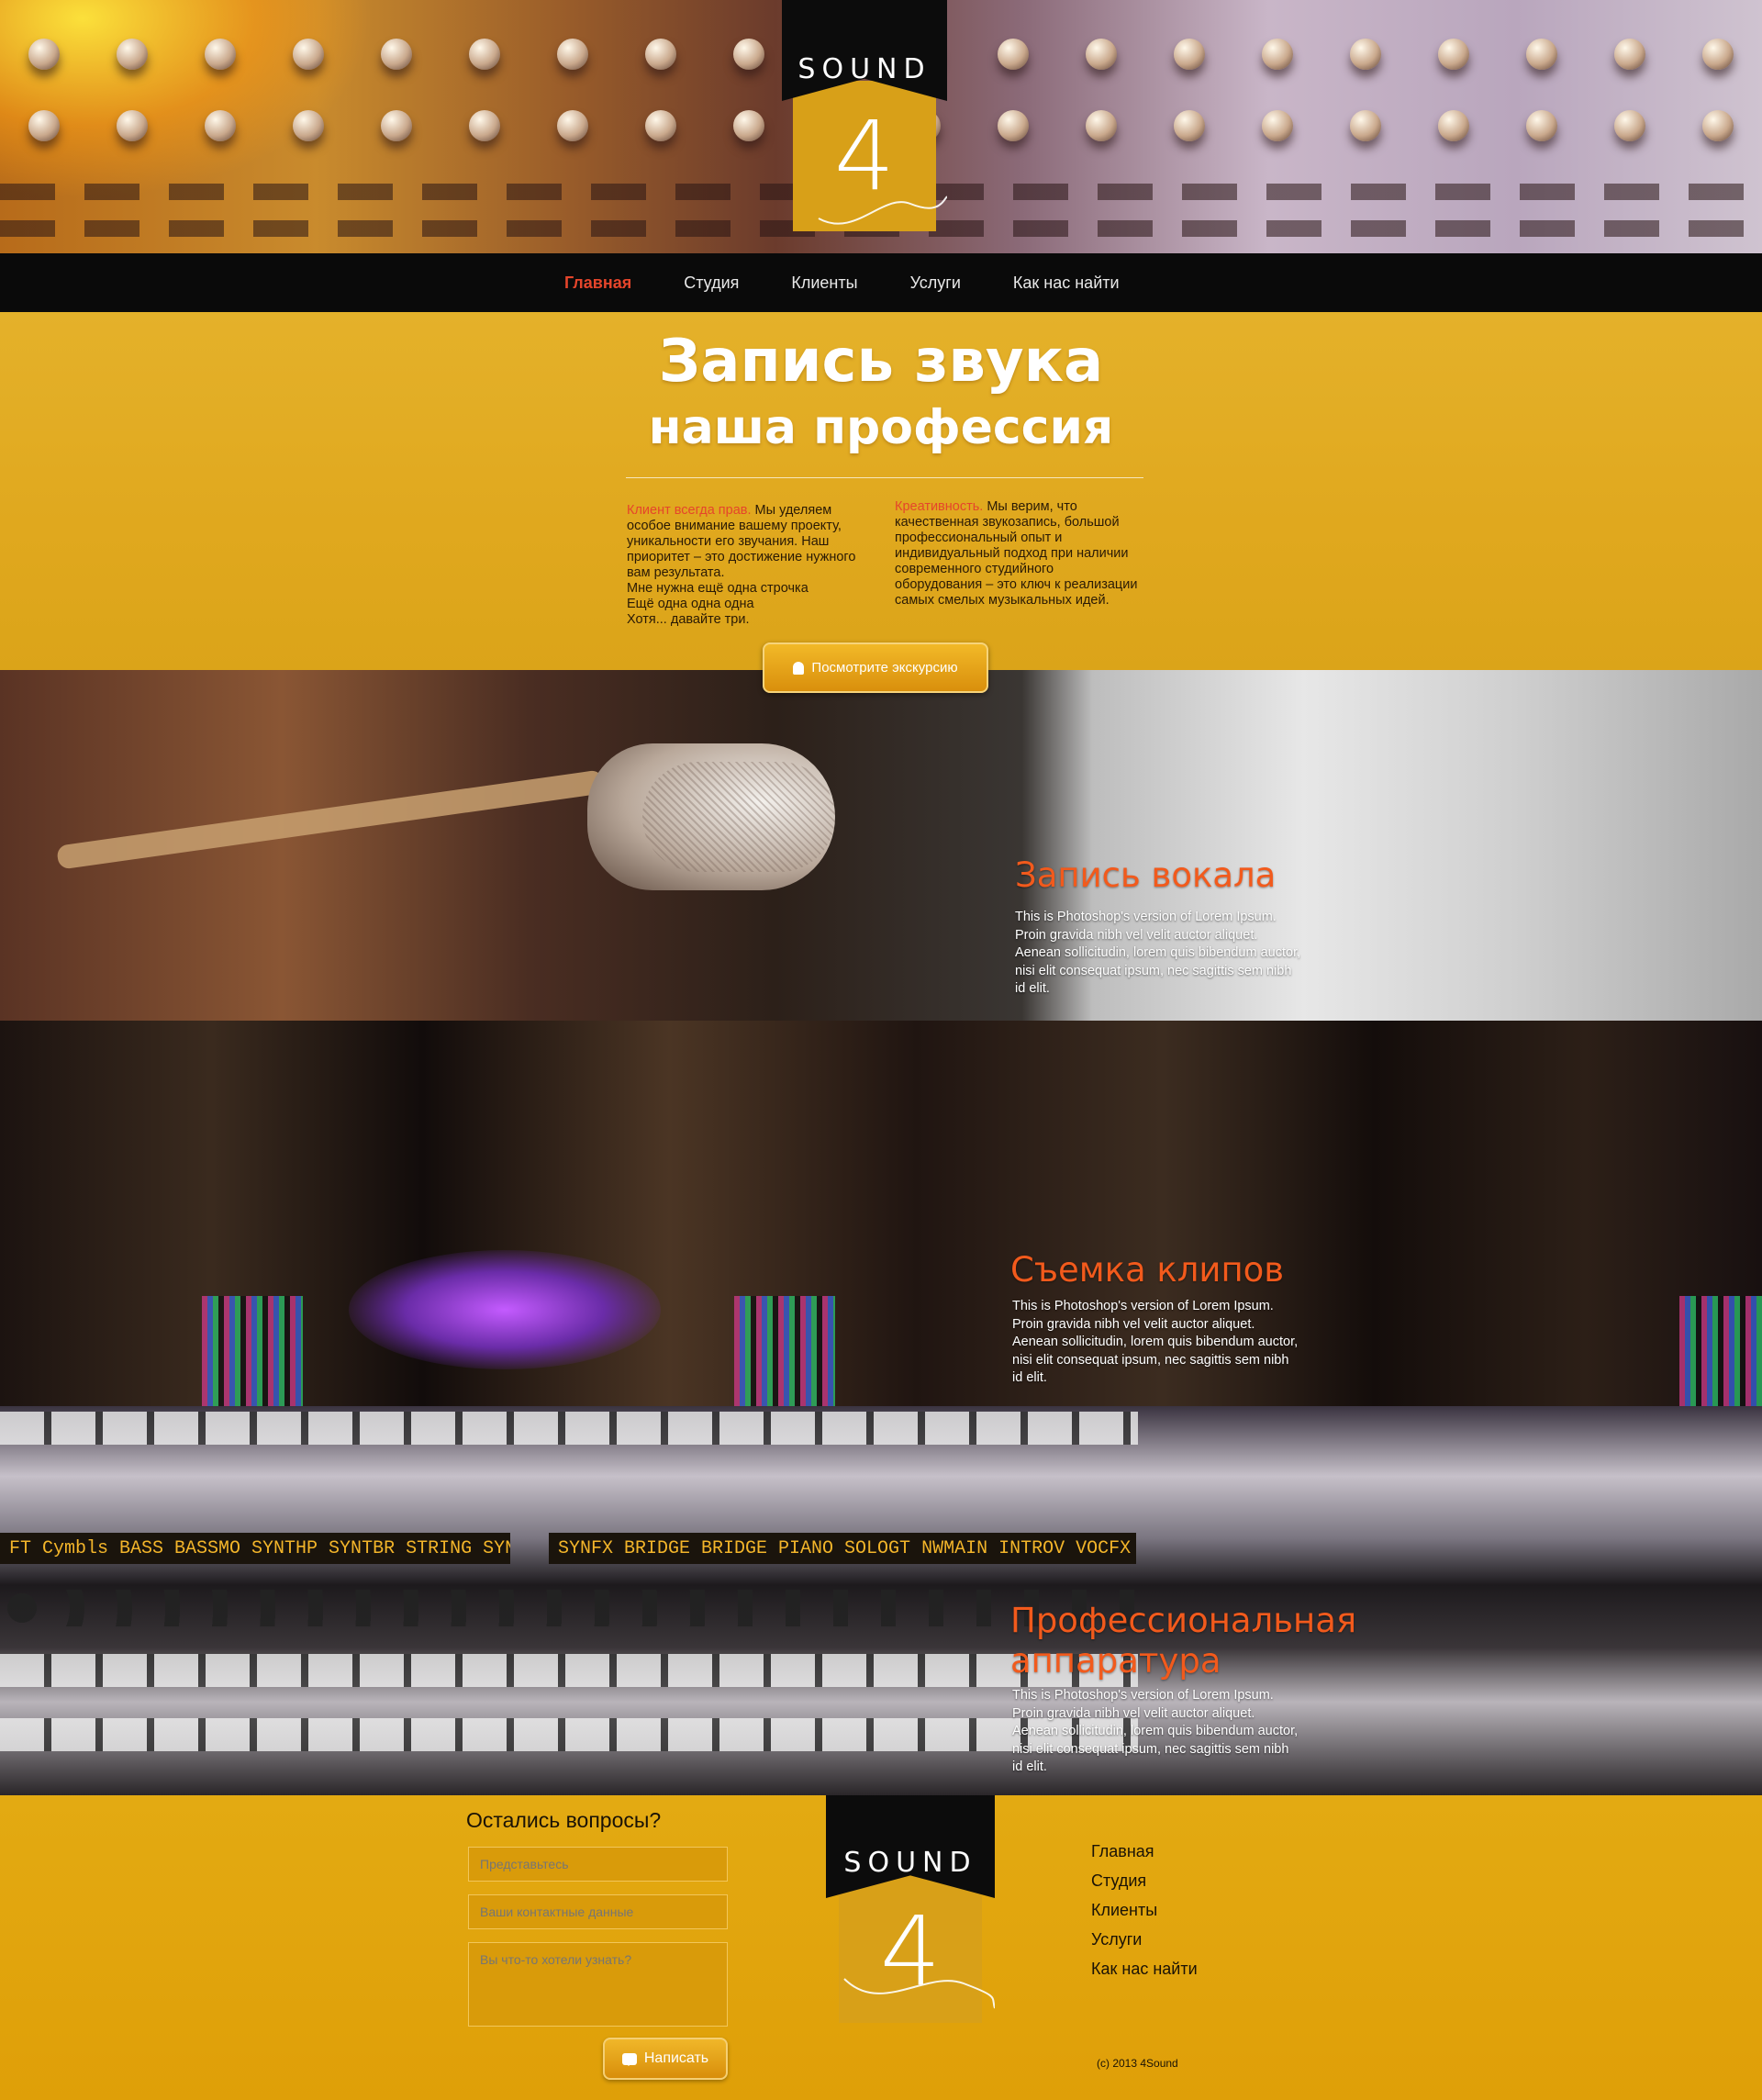 The height and width of the screenshot is (2100, 1762). I want to click on footer-logo: SOUND 4, so click(910, 1909).